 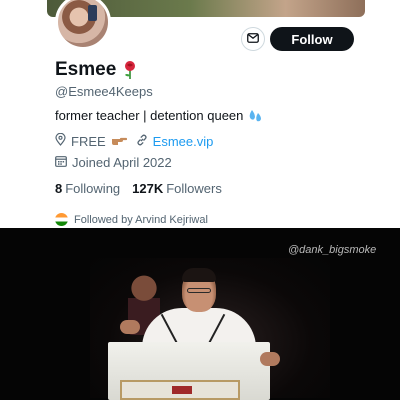 I want to click on rose-icon, so click(x=130, y=70).